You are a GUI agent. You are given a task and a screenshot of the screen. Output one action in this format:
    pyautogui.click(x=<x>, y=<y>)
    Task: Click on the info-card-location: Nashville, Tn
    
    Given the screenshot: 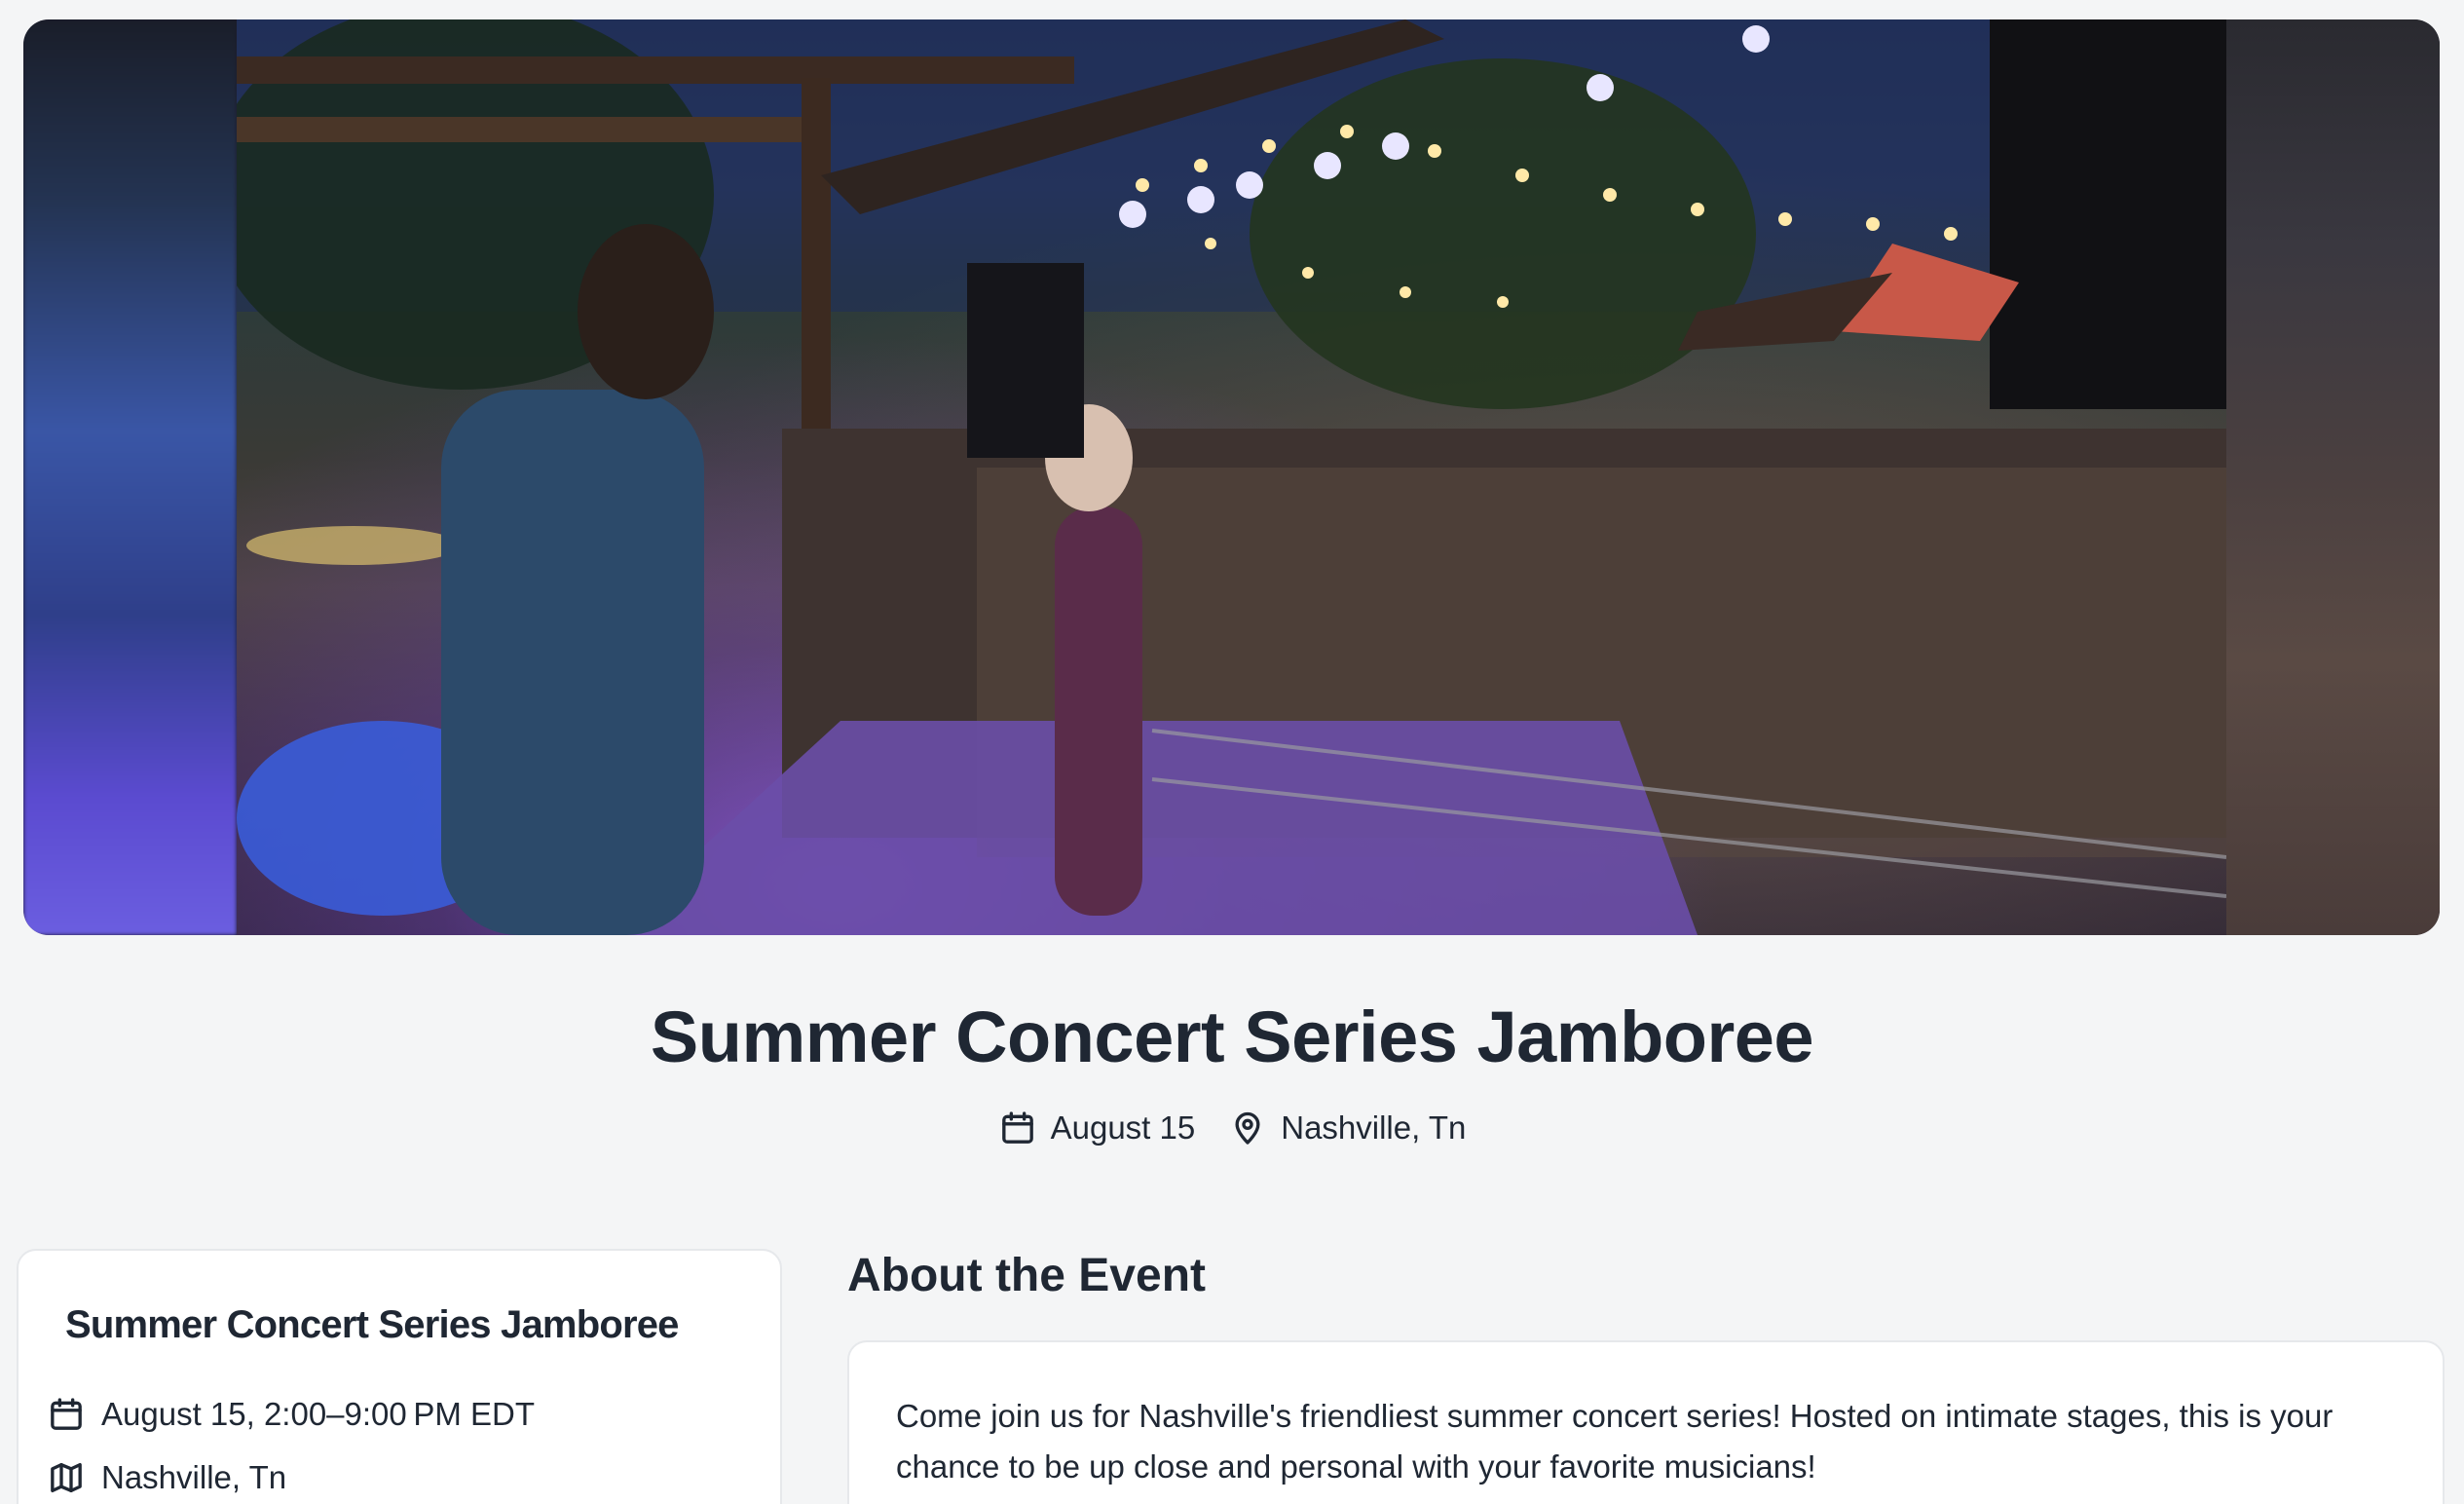 What is the action you would take?
    pyautogui.click(x=166, y=1478)
    